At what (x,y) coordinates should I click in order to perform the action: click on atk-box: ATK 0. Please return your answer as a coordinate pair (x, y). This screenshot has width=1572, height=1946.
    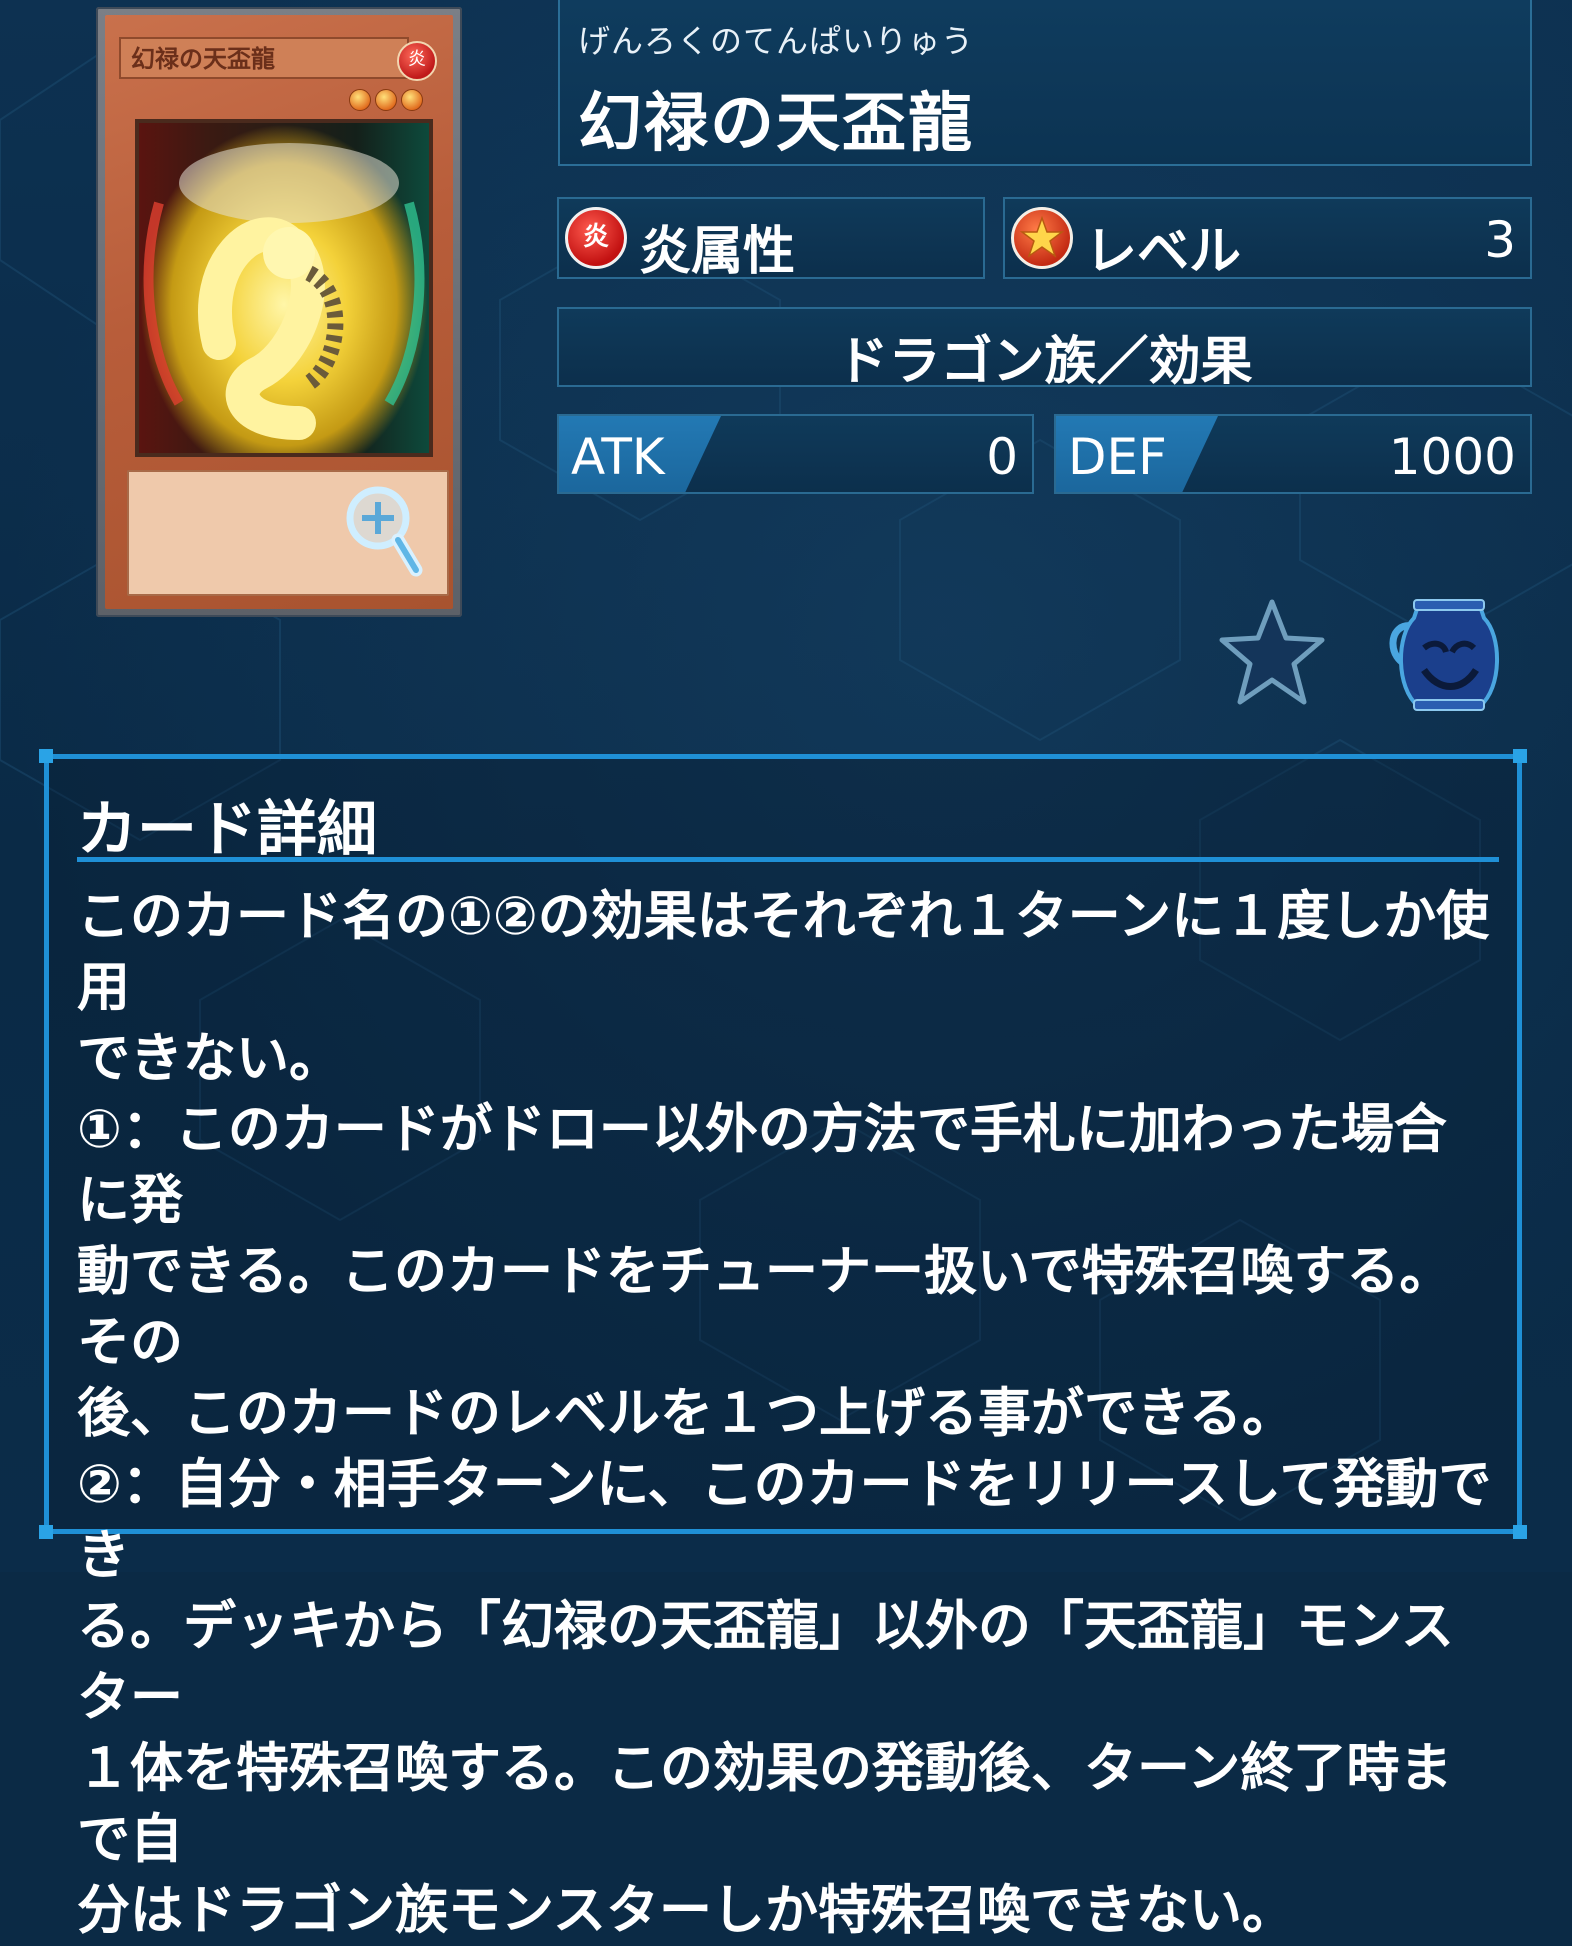
    Looking at the image, I should click on (795, 454).